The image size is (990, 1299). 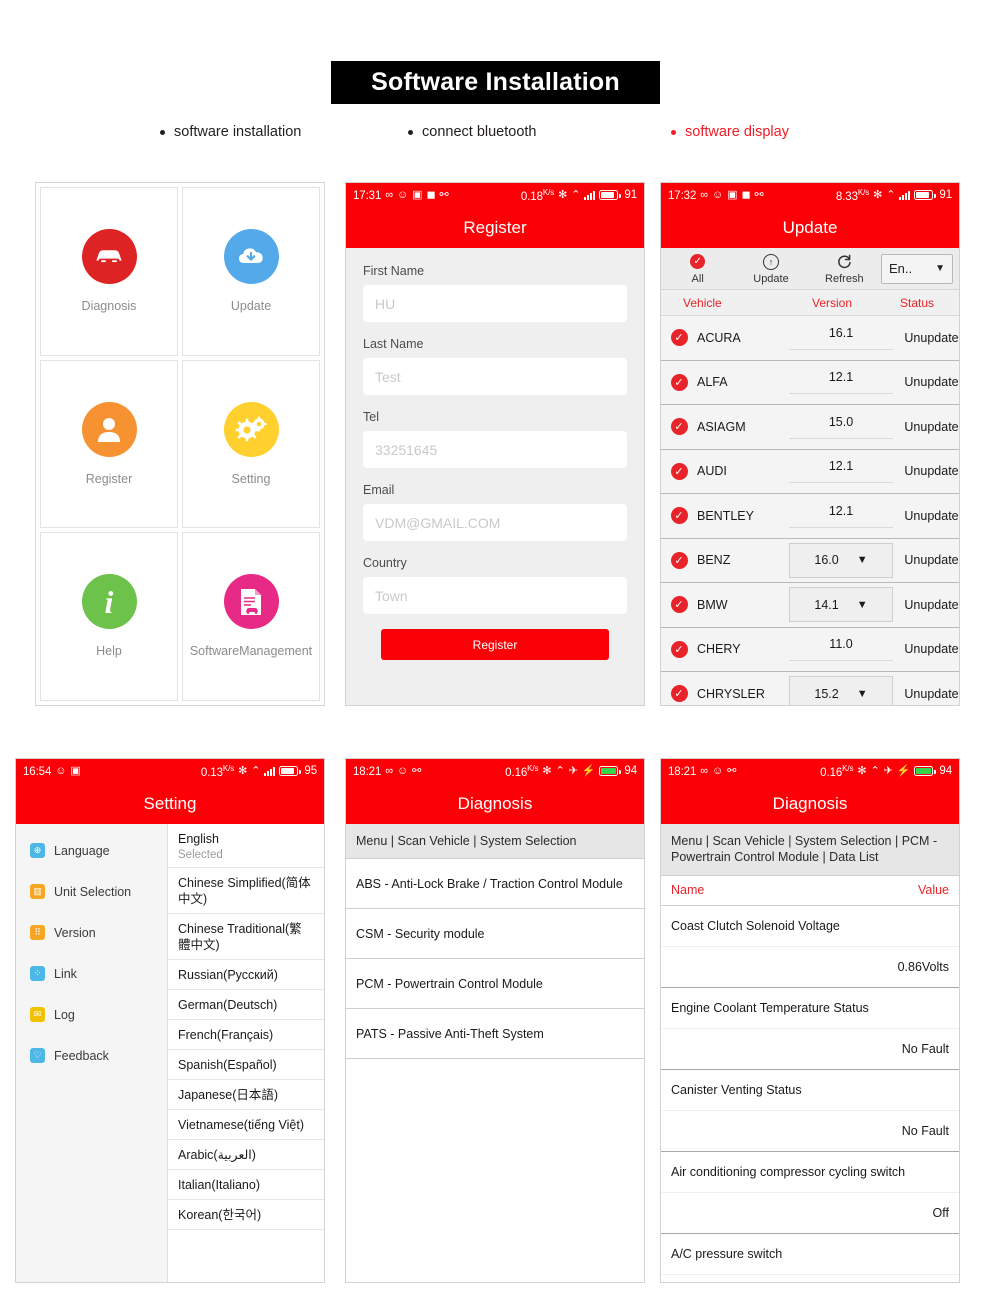 What do you see at coordinates (37, 1014) in the screenshot?
I see `mail-icon: ✉` at bounding box center [37, 1014].